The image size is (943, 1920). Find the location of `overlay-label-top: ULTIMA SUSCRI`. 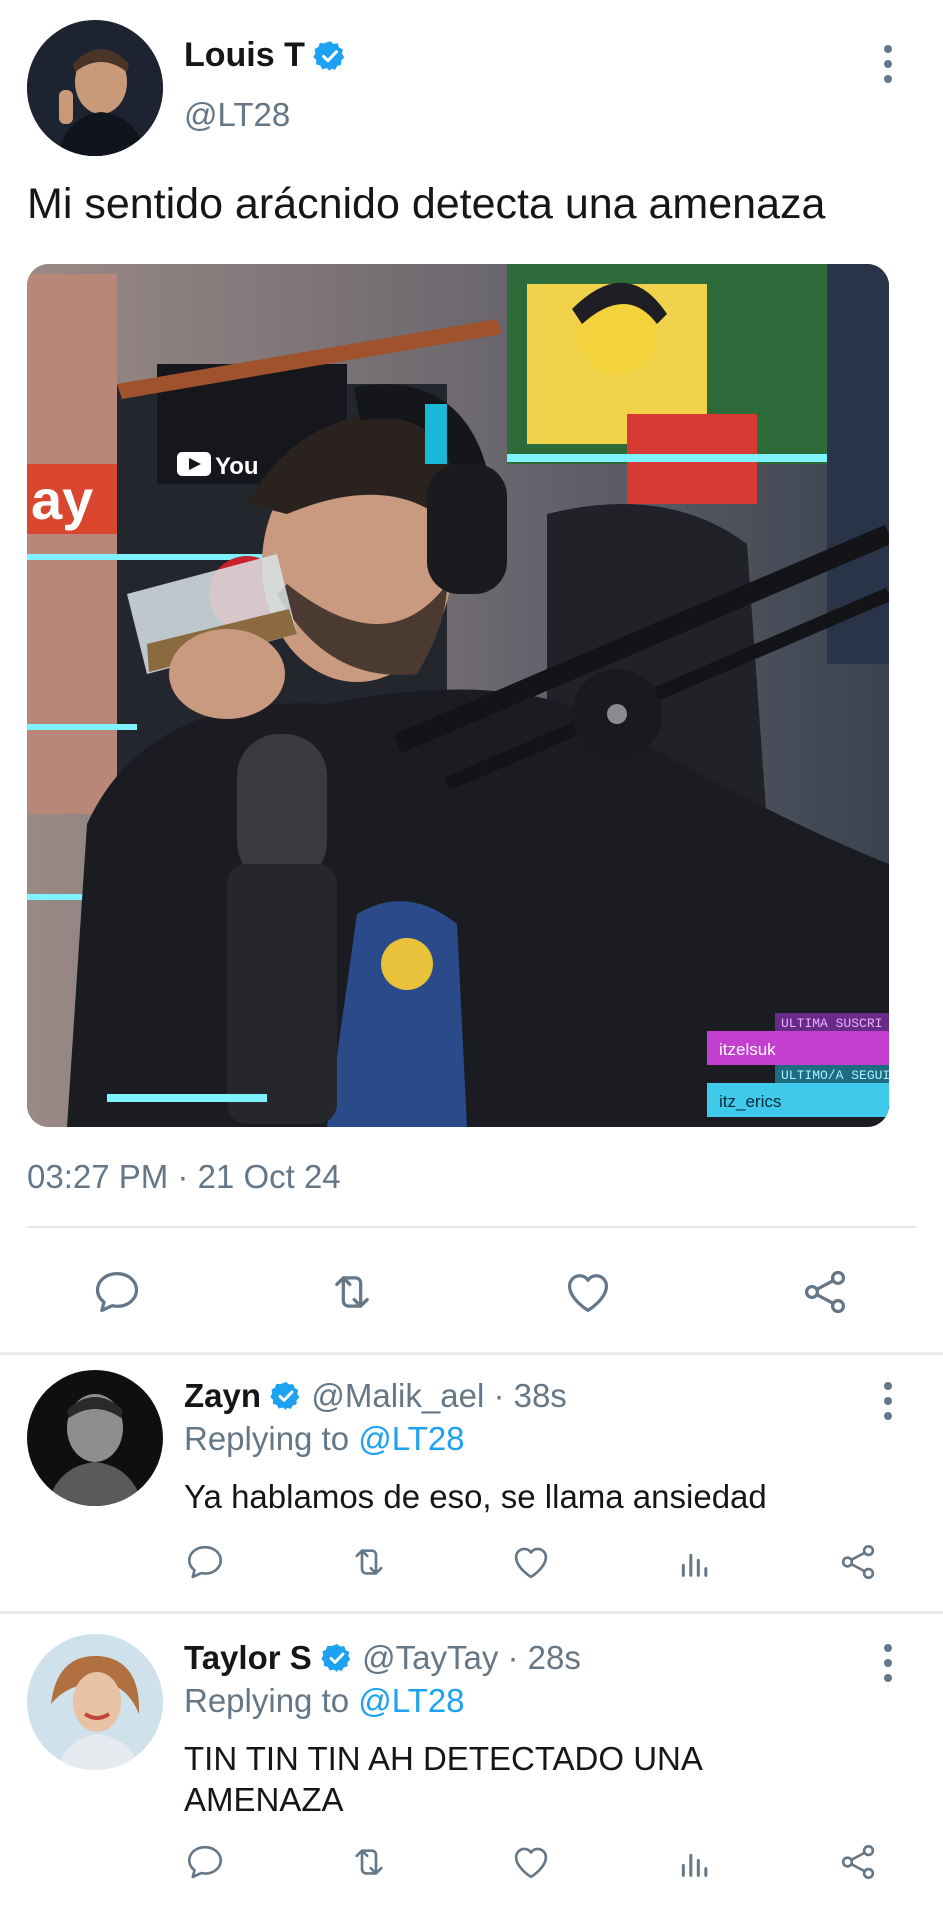

overlay-label-top: ULTIMA SUSCRI is located at coordinates (831, 1023).